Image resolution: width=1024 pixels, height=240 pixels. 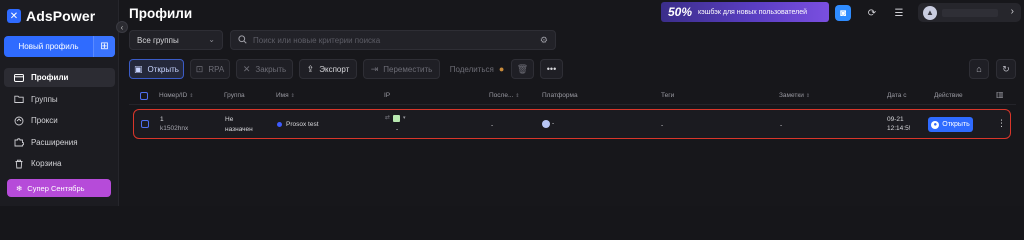 What do you see at coordinates (471, 69) in the screenshot?
I see `share-label: Поделиться` at bounding box center [471, 69].